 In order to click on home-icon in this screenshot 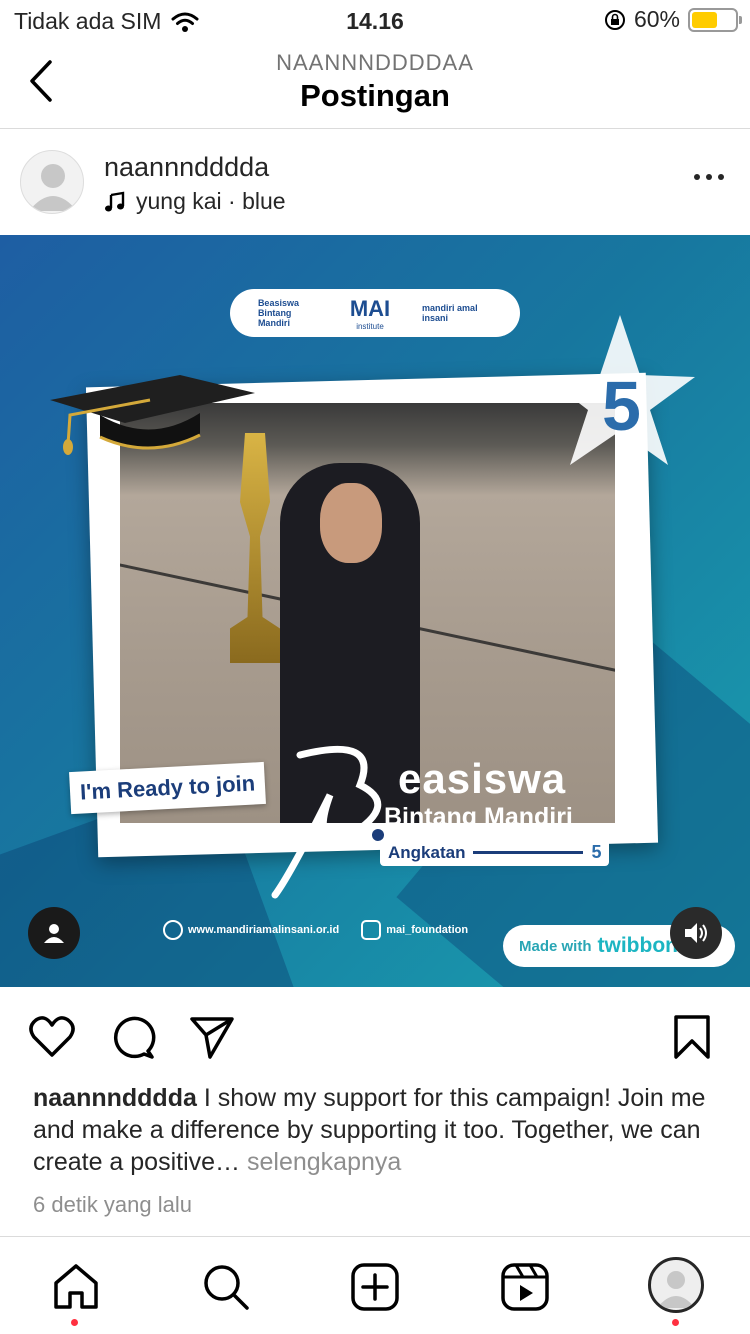, I will do `click(76, 1286)`.